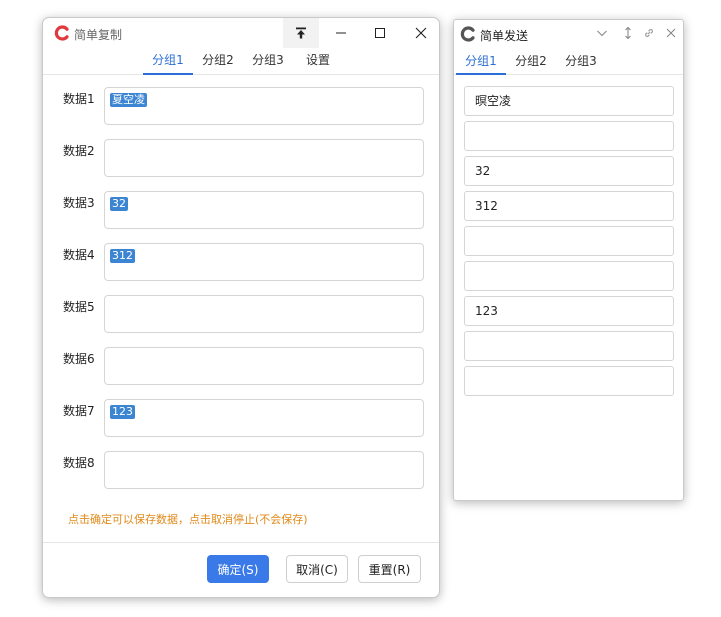 This screenshot has width=721, height=617. Describe the element at coordinates (264, 106) in the screenshot. I see `data-1-input: 夏空凌` at that location.